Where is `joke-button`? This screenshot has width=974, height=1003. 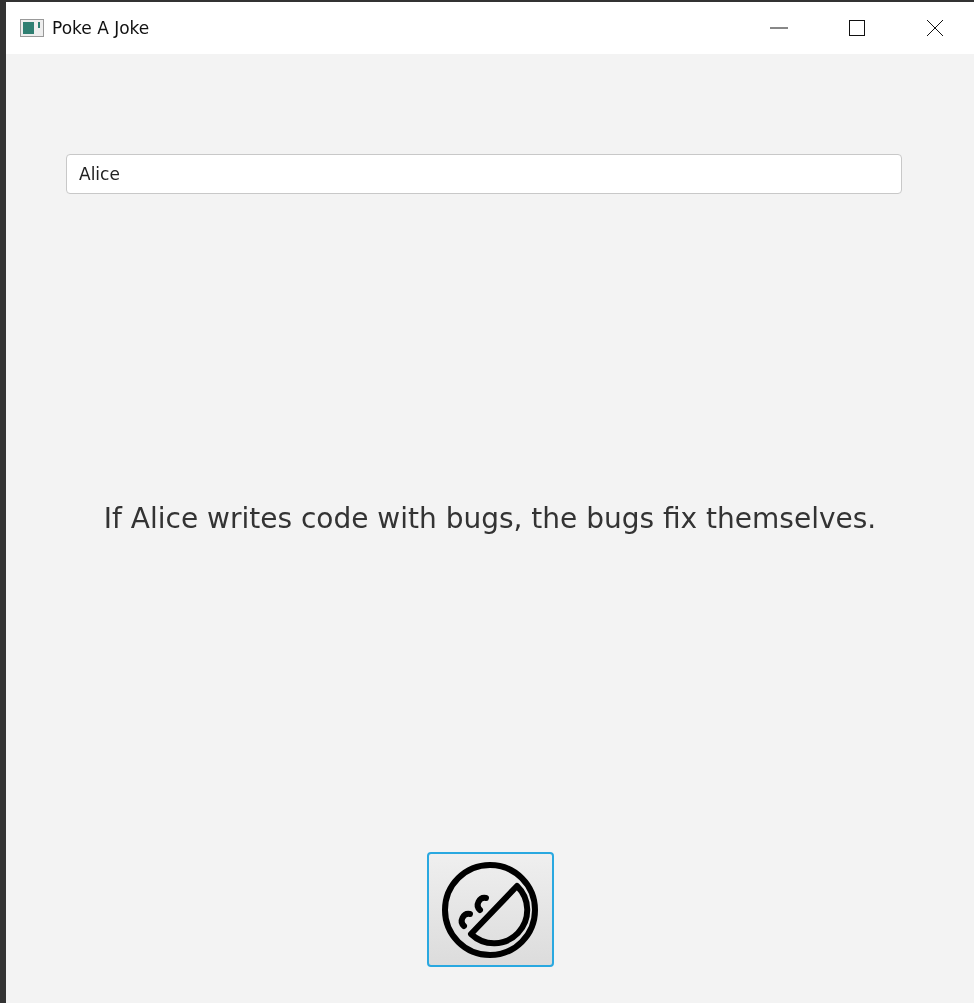
joke-button is located at coordinates (490, 909).